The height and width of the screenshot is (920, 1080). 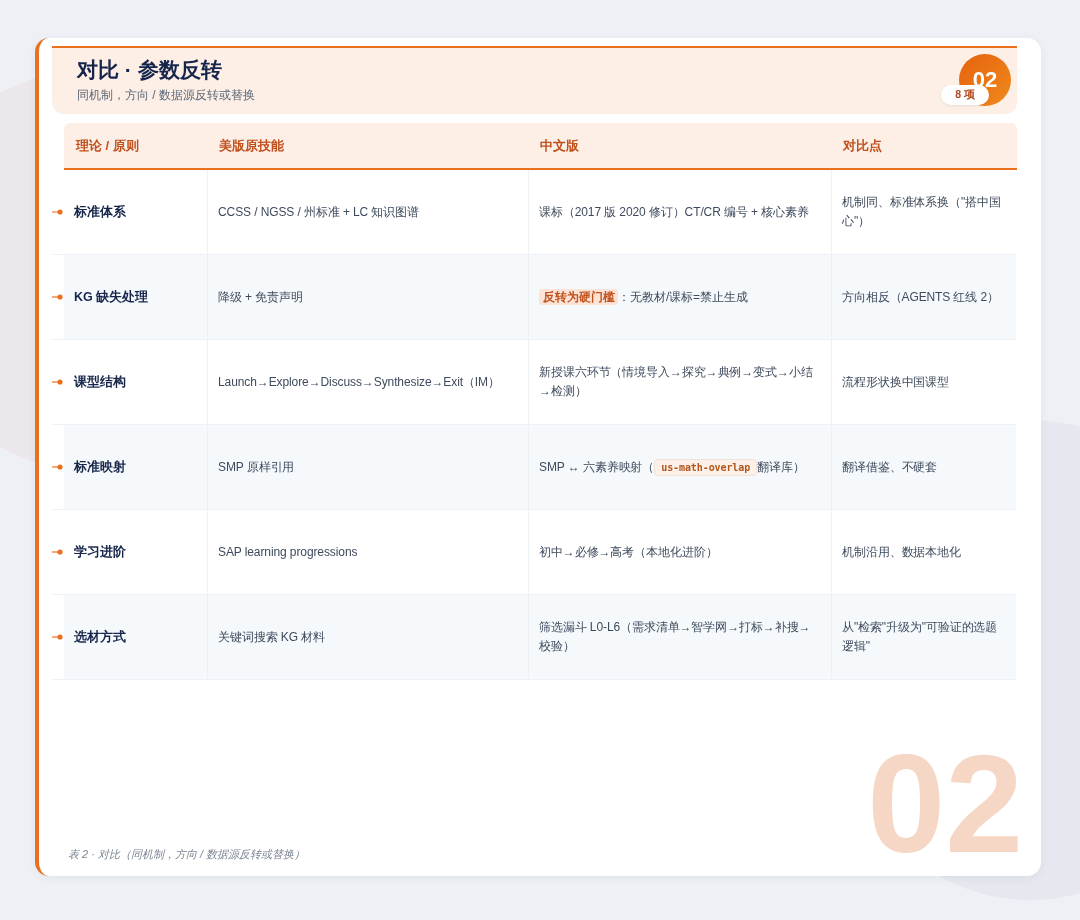 What do you see at coordinates (99, 382) in the screenshot?
I see `row-label: 课型结构` at bounding box center [99, 382].